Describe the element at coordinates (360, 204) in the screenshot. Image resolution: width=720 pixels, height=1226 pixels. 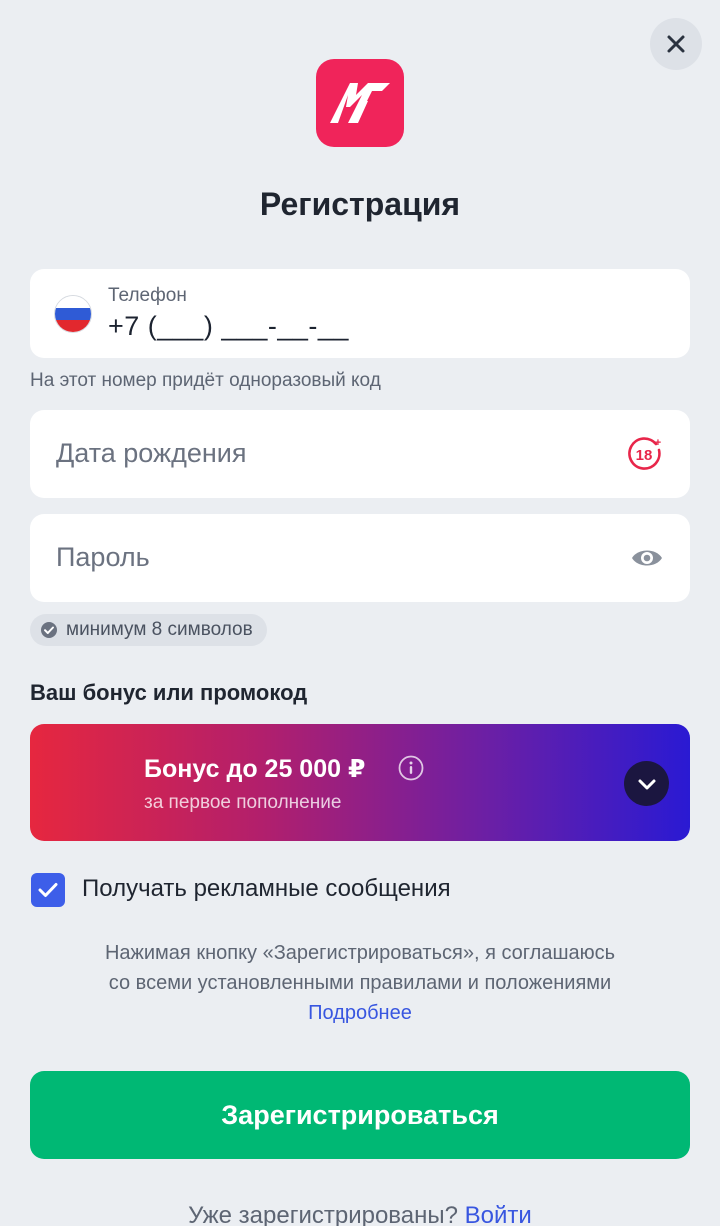
I see `page-title: Регистрация` at that location.